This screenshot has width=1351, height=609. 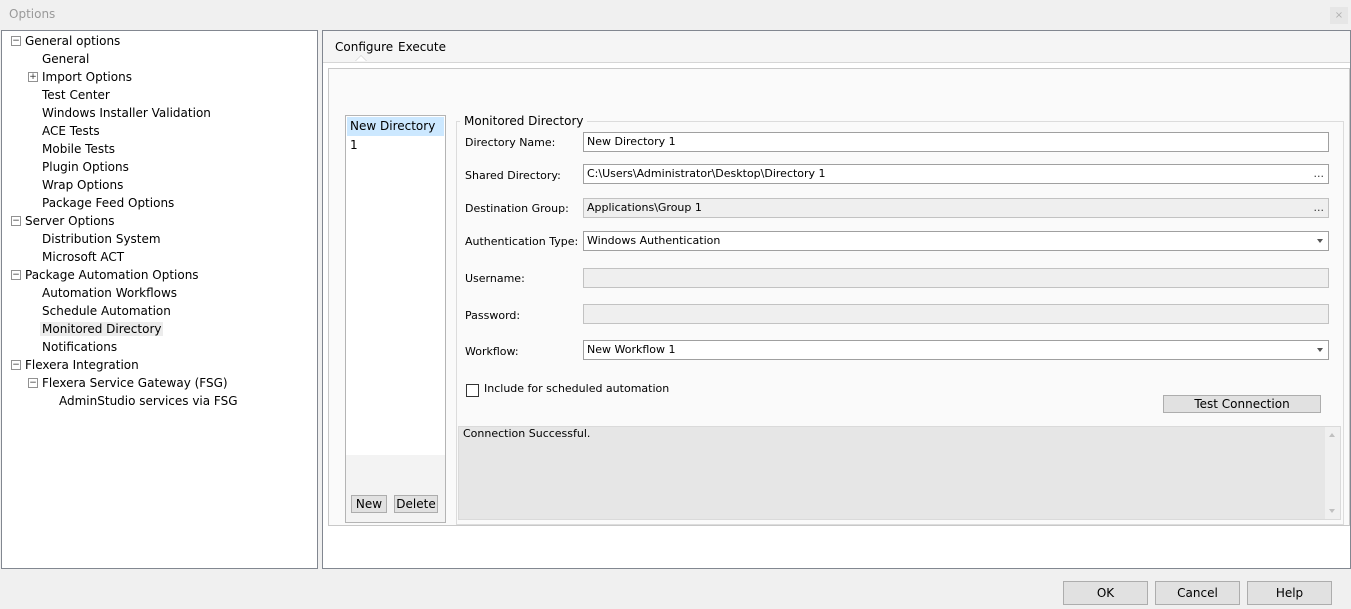 I want to click on password-input, so click(x=956, y=314).